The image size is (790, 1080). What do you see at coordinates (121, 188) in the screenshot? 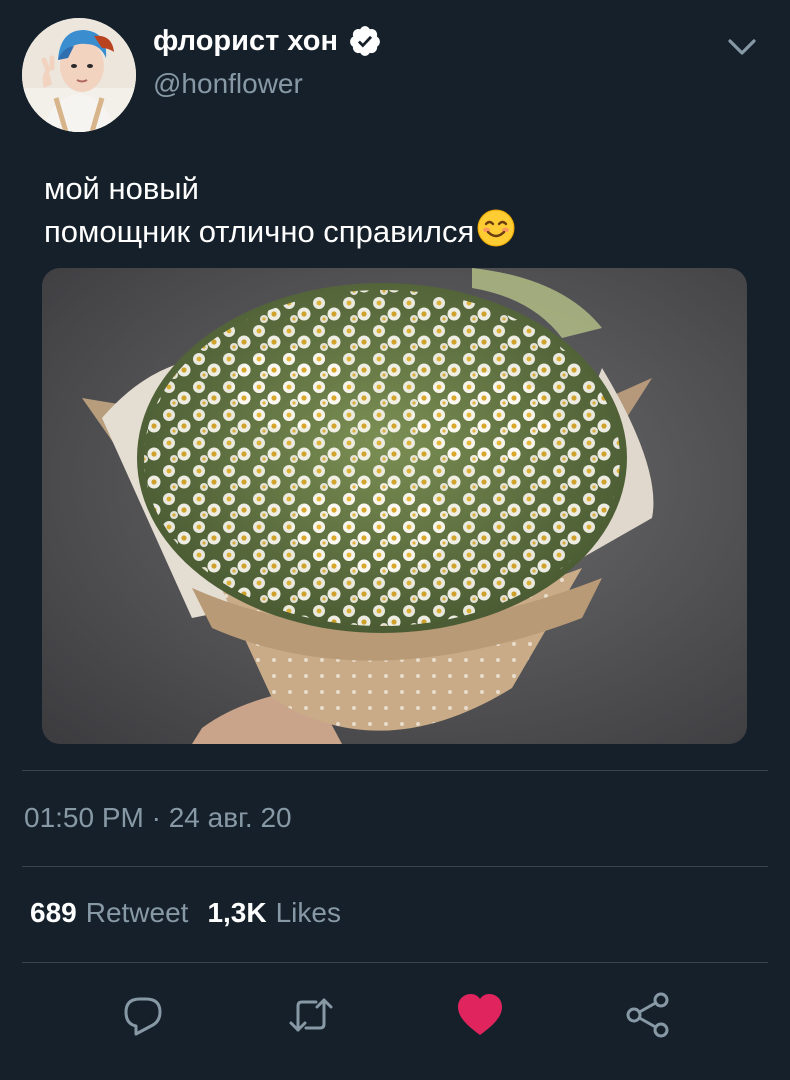
I see `tweet-text-line: мой новый` at bounding box center [121, 188].